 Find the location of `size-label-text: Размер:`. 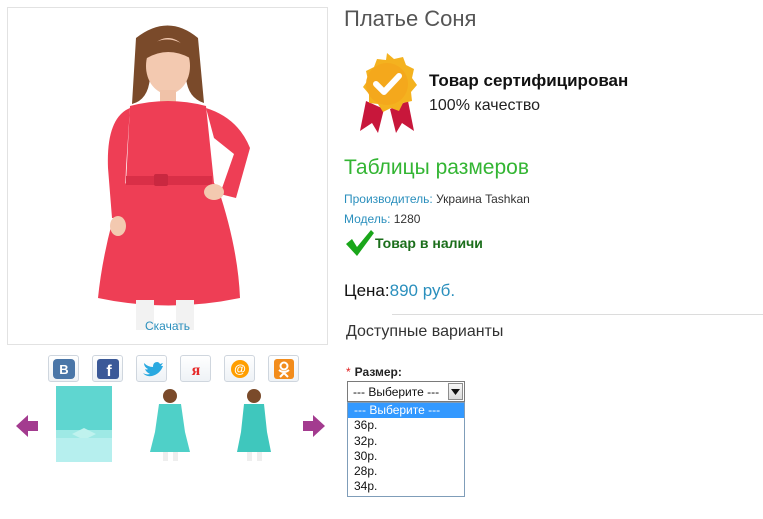

size-label-text: Размер: is located at coordinates (378, 372).